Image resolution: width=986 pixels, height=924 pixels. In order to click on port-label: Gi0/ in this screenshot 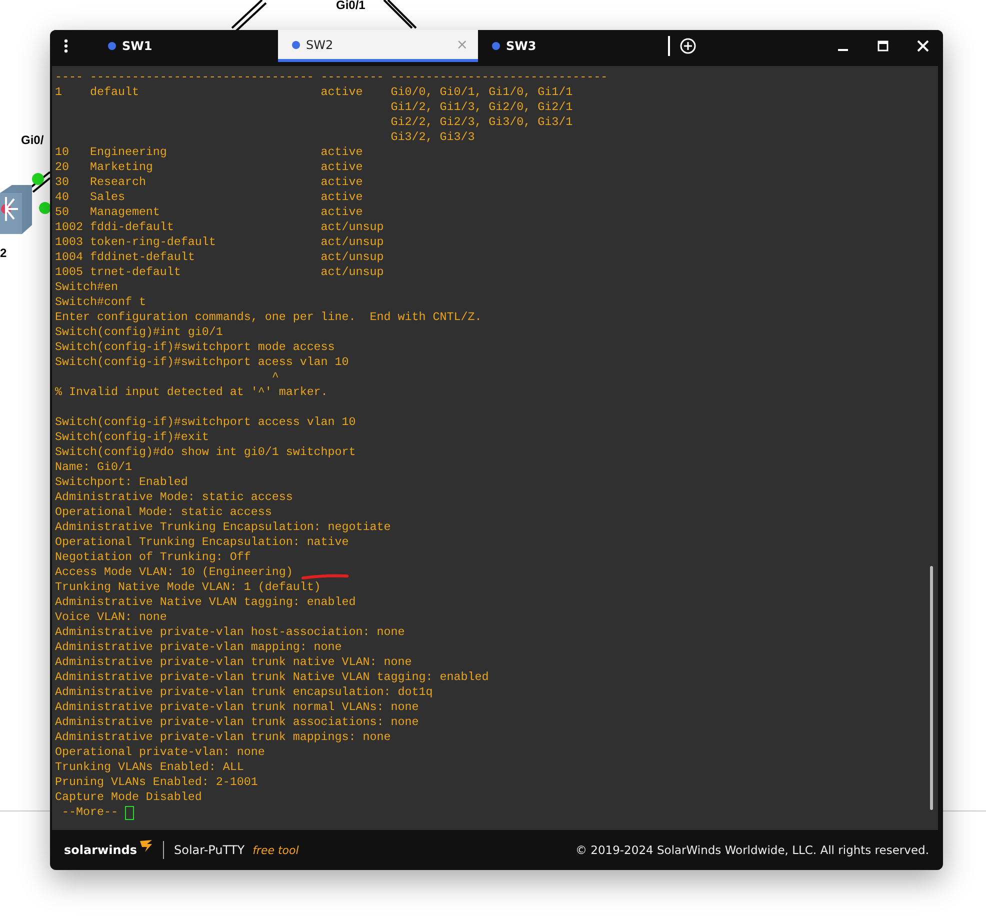, I will do `click(32, 140)`.